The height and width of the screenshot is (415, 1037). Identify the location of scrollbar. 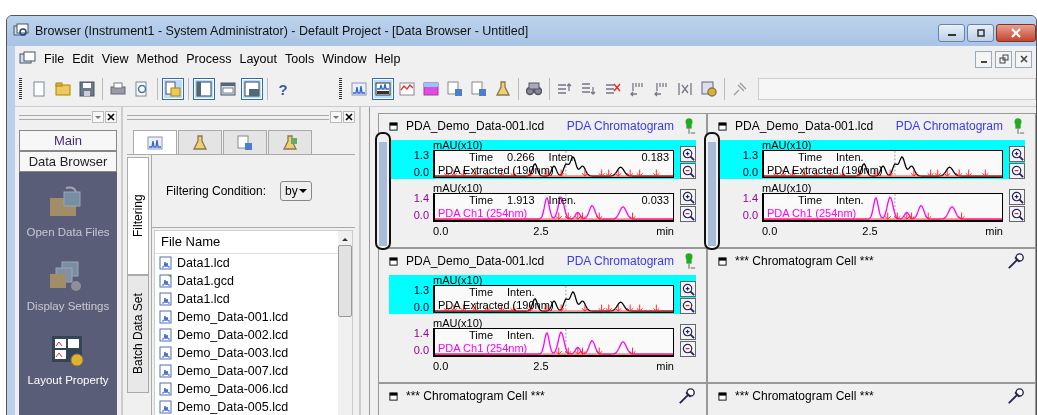
(345, 323).